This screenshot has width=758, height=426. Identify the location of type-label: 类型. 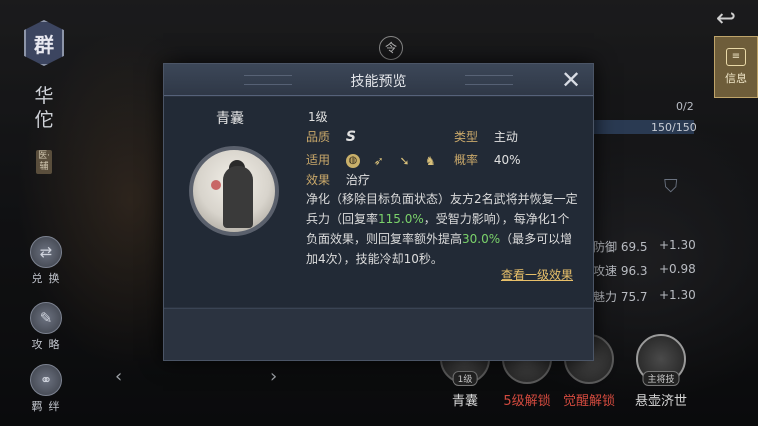
(466, 137).